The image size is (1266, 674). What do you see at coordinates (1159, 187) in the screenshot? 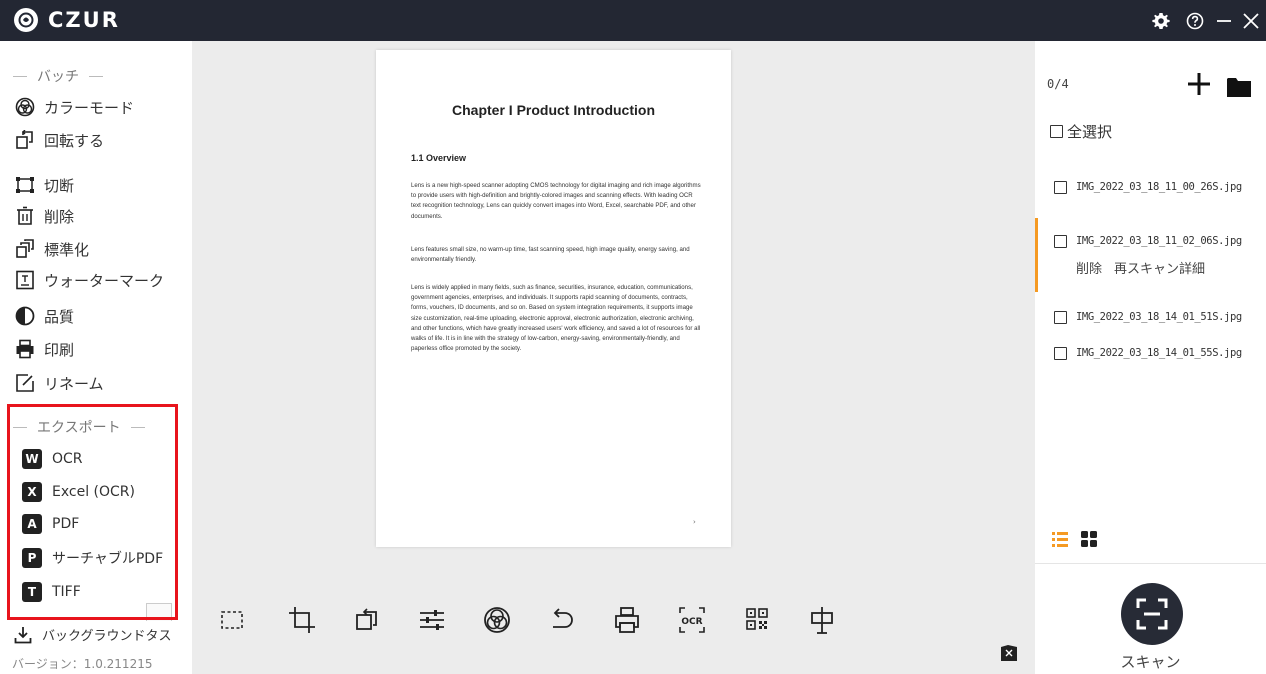
I see `file-name: IMG_2022_03_18_11_00_26S.jpg` at bounding box center [1159, 187].